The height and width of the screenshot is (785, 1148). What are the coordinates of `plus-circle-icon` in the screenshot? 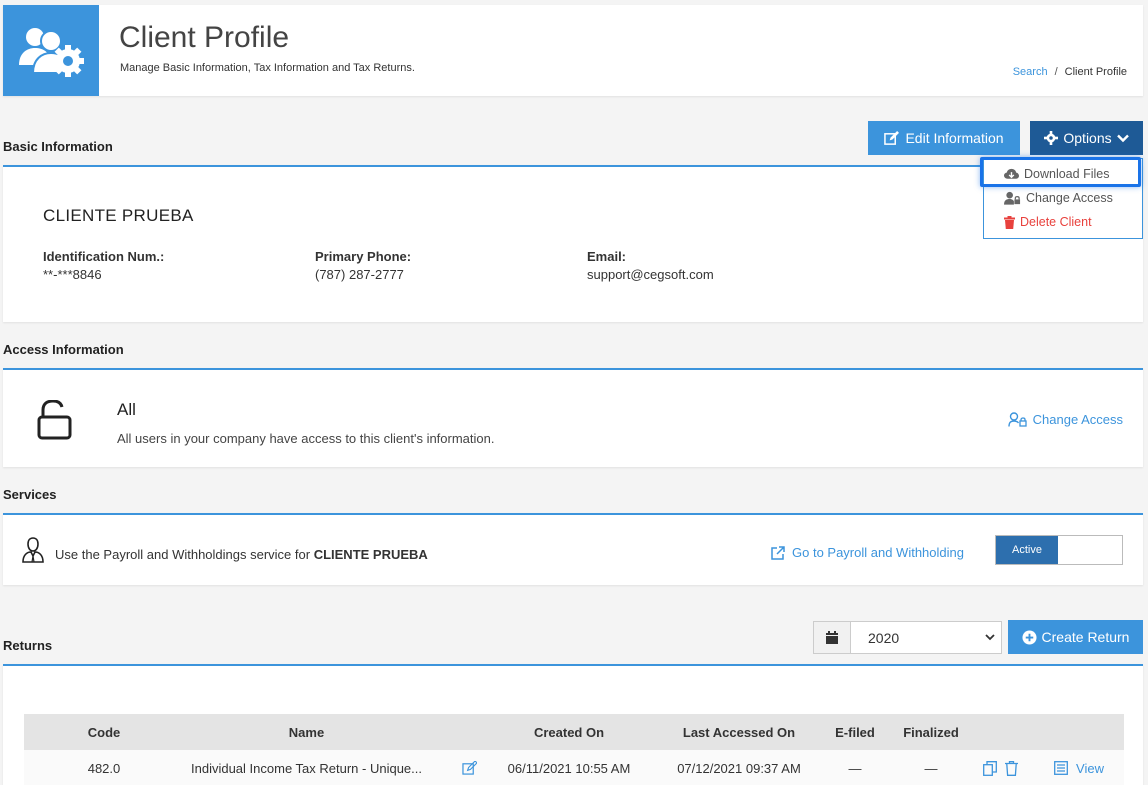 It's located at (1029, 637).